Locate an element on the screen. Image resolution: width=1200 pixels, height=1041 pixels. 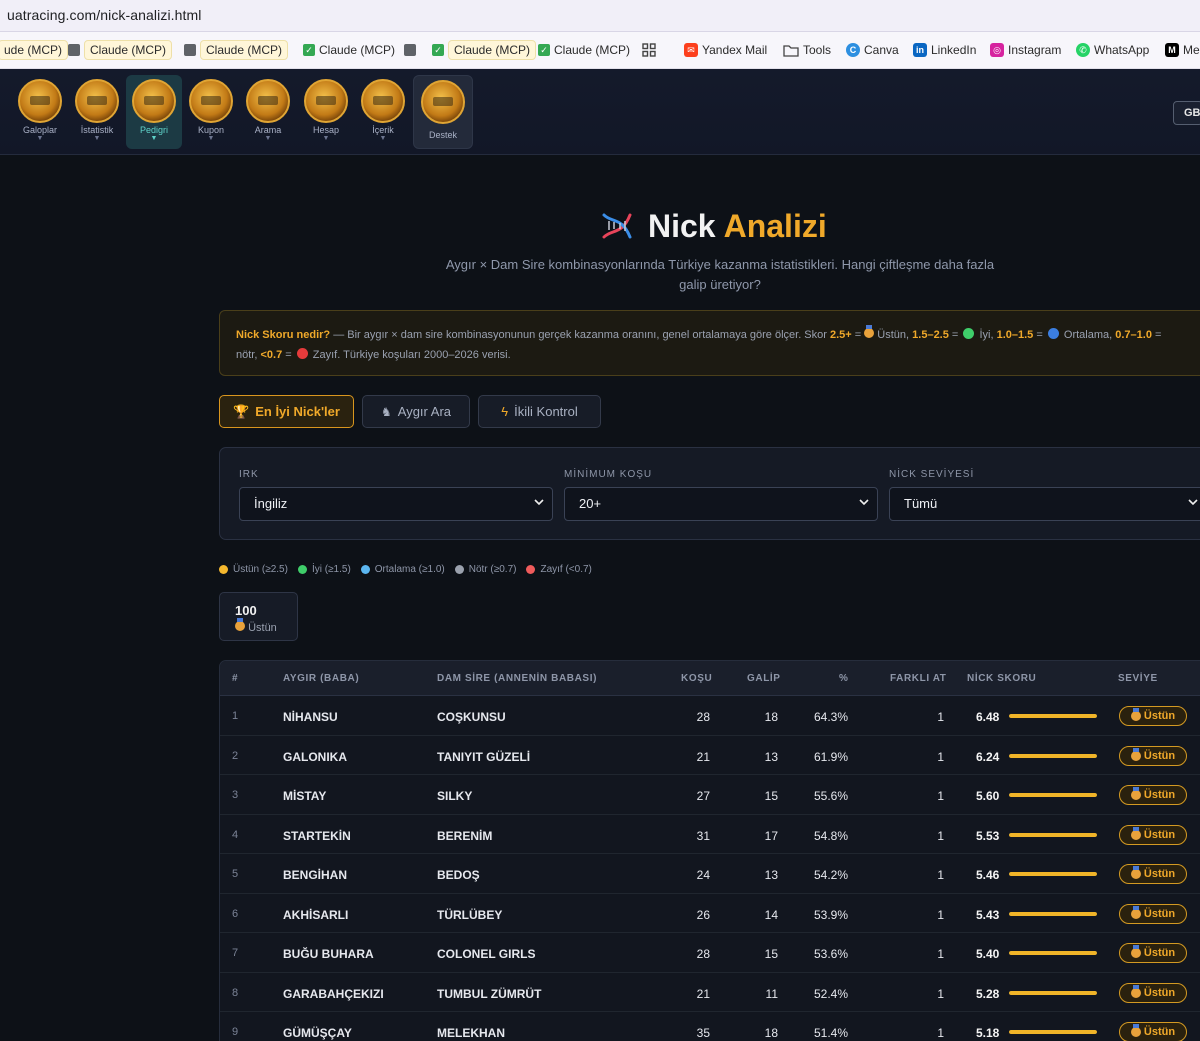
table-row: 1 NİHANSU COŞKUNSU 28 18 64.3% 1 6.48 Üstün is located at coordinates (710, 716).